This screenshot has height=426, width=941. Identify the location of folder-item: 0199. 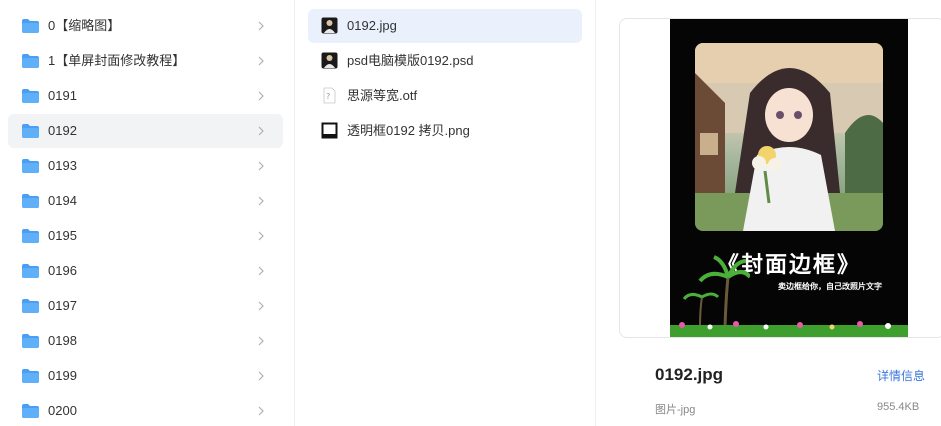
(145, 376).